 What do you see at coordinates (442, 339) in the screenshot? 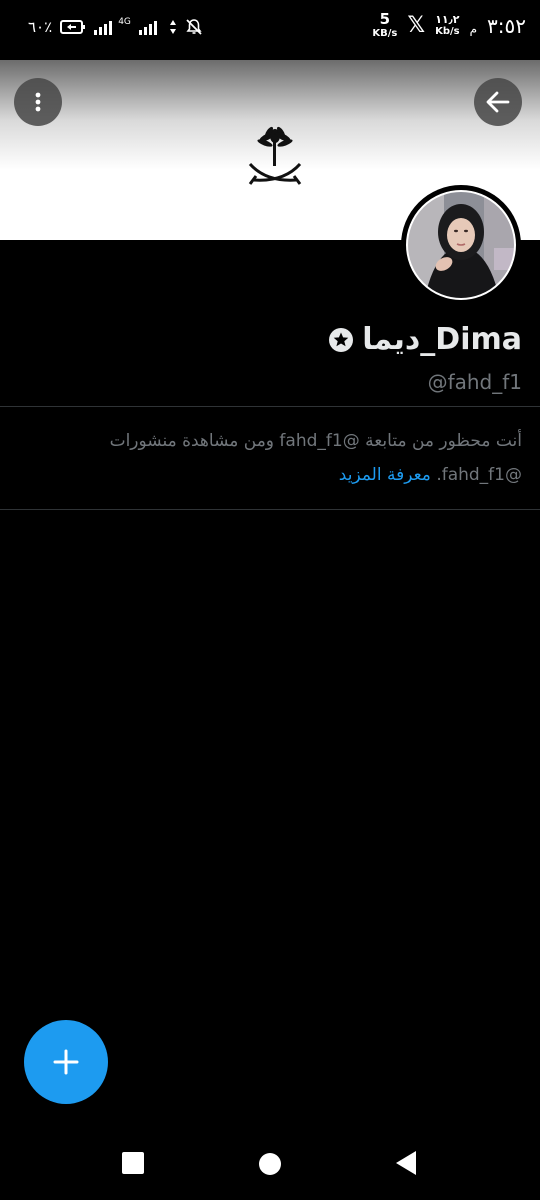
I see `display-name: ديما_Dima` at bounding box center [442, 339].